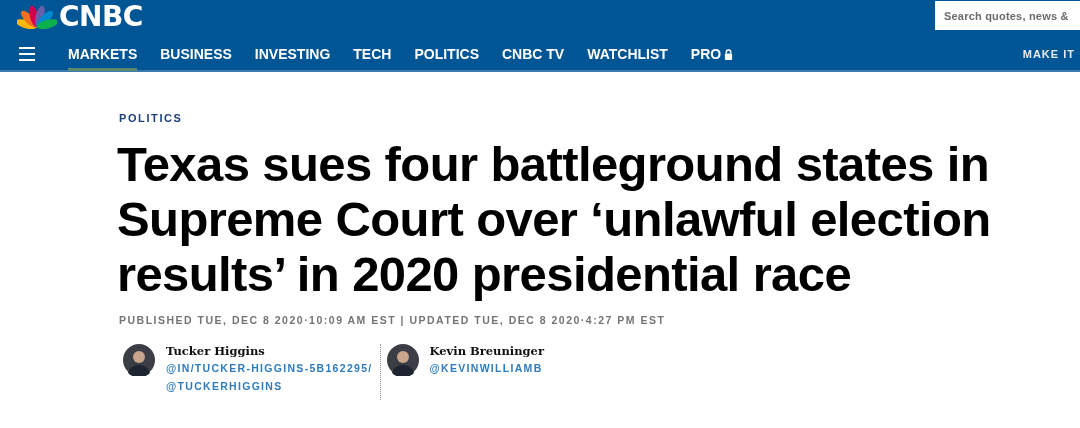  Describe the element at coordinates (269, 386) in the screenshot. I see `author-handle-link: @TUCKERHIGGINS` at that location.